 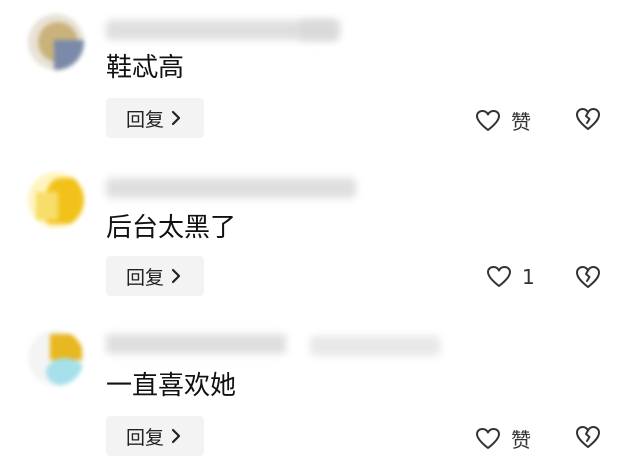 I want to click on comment-text: 一直喜欢她, so click(x=171, y=386).